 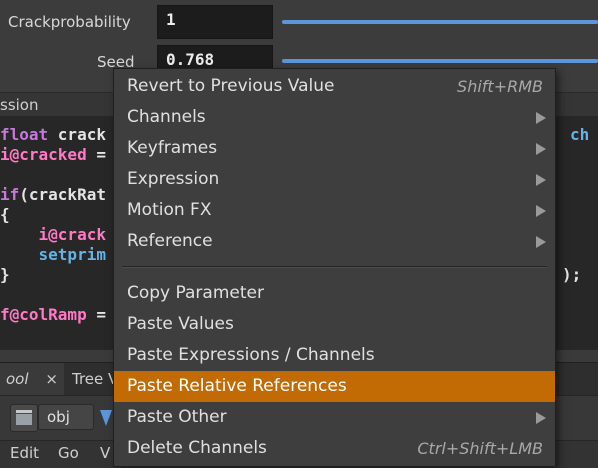 I want to click on menu-item-keyframes: Keyframes, so click(x=334, y=148).